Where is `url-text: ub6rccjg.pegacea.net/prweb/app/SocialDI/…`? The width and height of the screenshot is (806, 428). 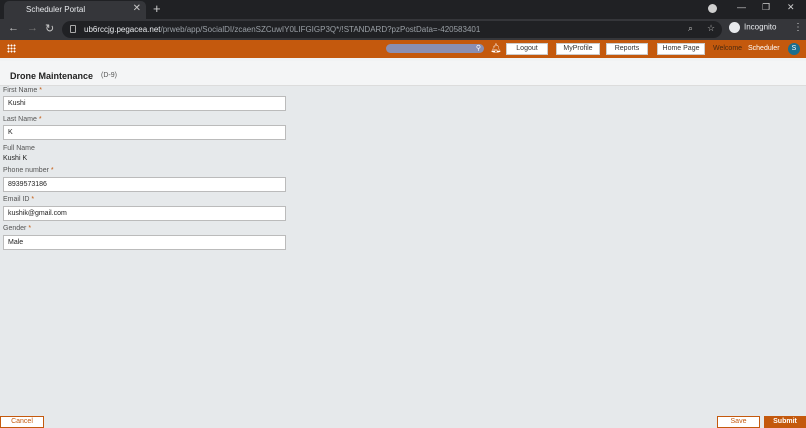
url-text: ub6rccjg.pegacea.net/prweb/app/SocialDI/… is located at coordinates (282, 29).